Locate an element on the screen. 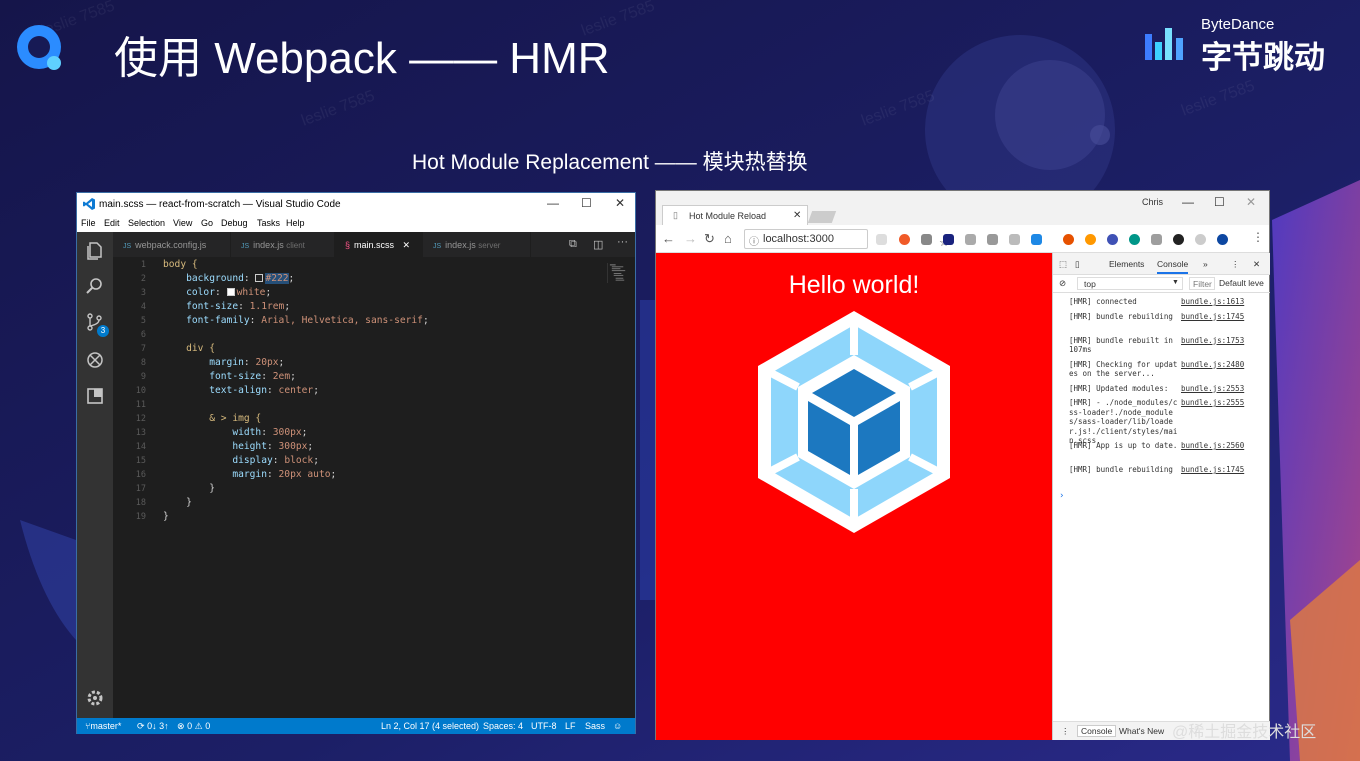 The height and width of the screenshot is (761, 1360). back-arrow-icon: ← is located at coordinates (668, 238).